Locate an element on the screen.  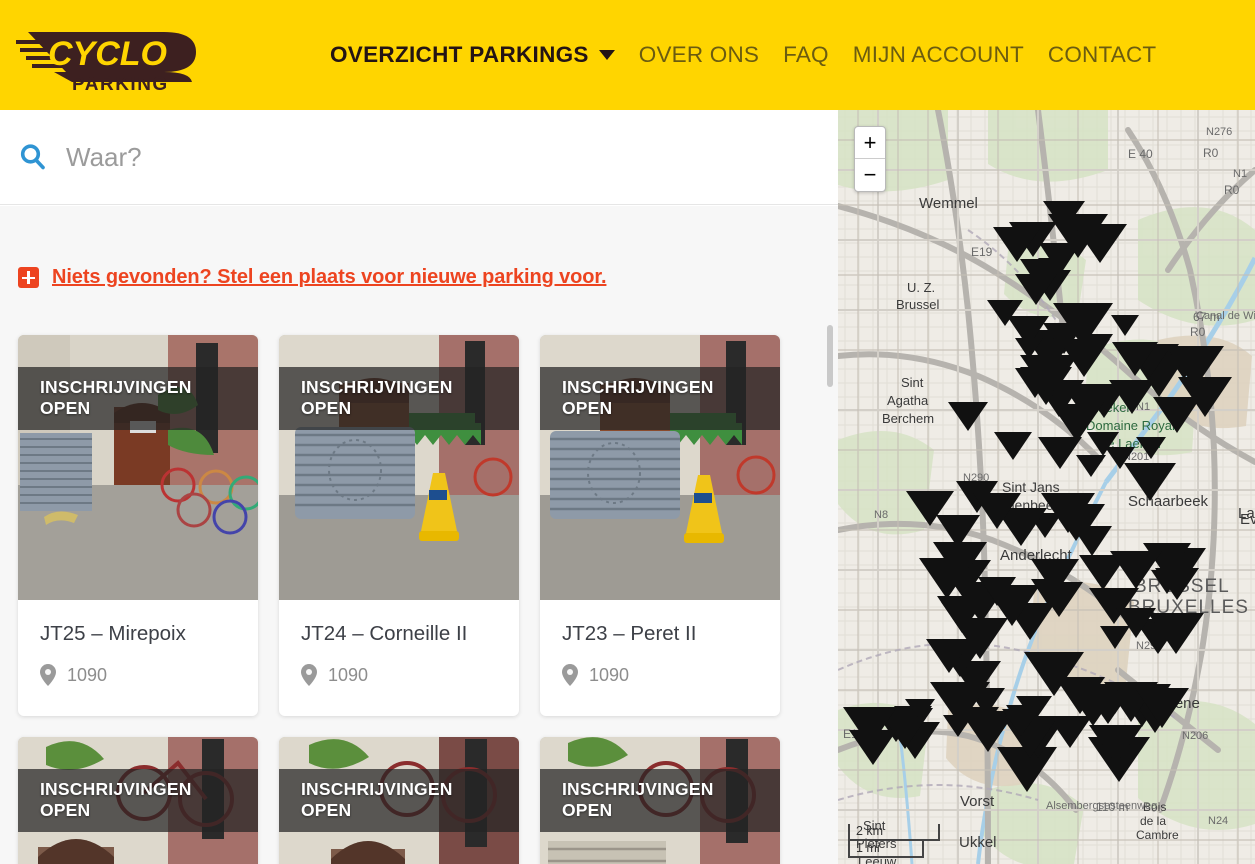
scale-km-label: 2 km is located at coordinates (894, 832).